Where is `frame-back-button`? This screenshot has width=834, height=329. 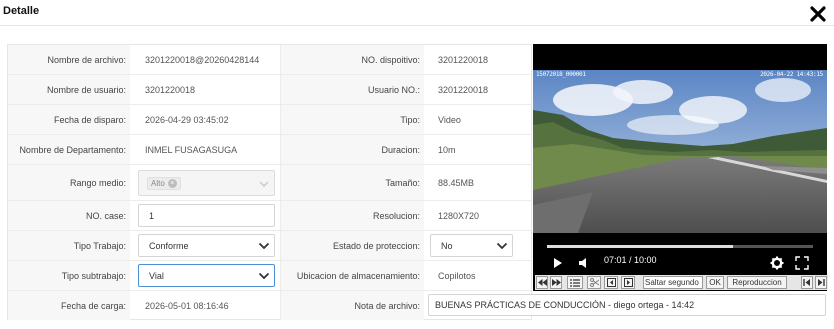 frame-back-button is located at coordinates (611, 282).